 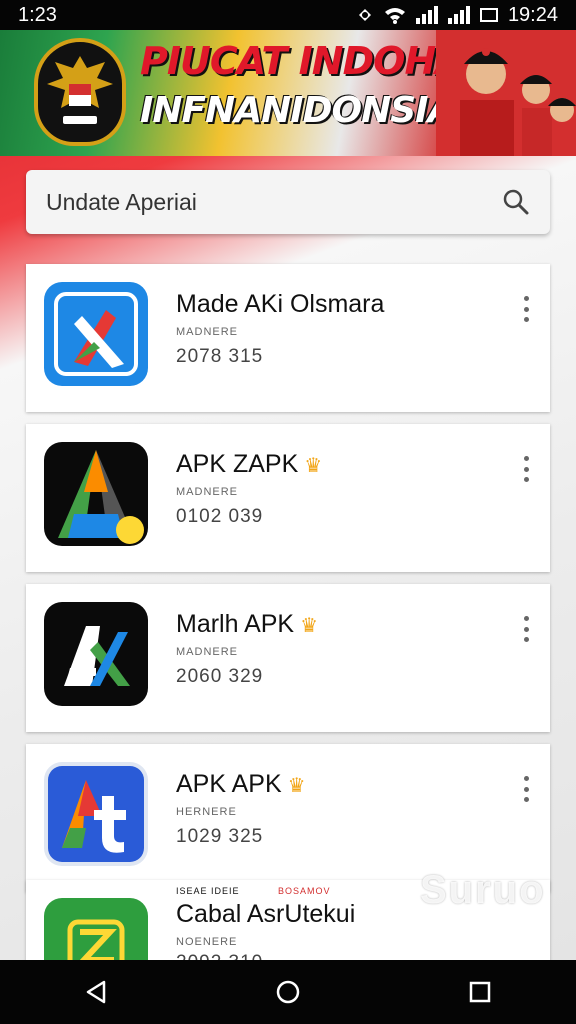 What do you see at coordinates (280, 304) in the screenshot?
I see `app-name: Made AKi Olsmara` at bounding box center [280, 304].